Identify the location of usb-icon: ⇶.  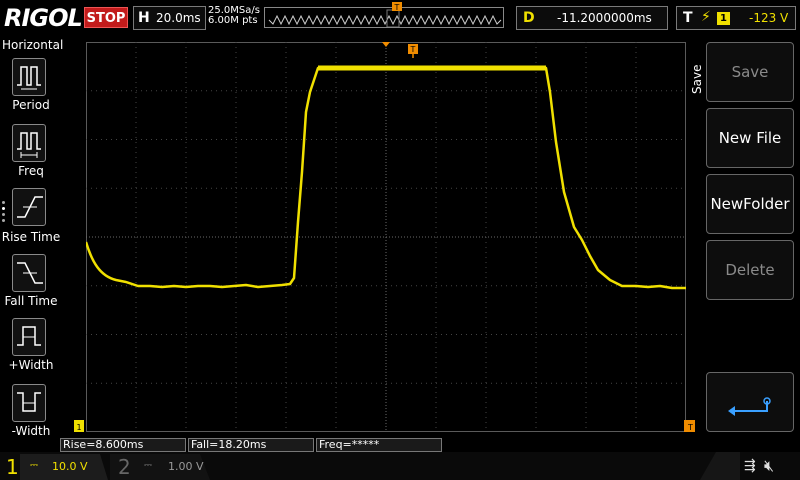
(750, 466).